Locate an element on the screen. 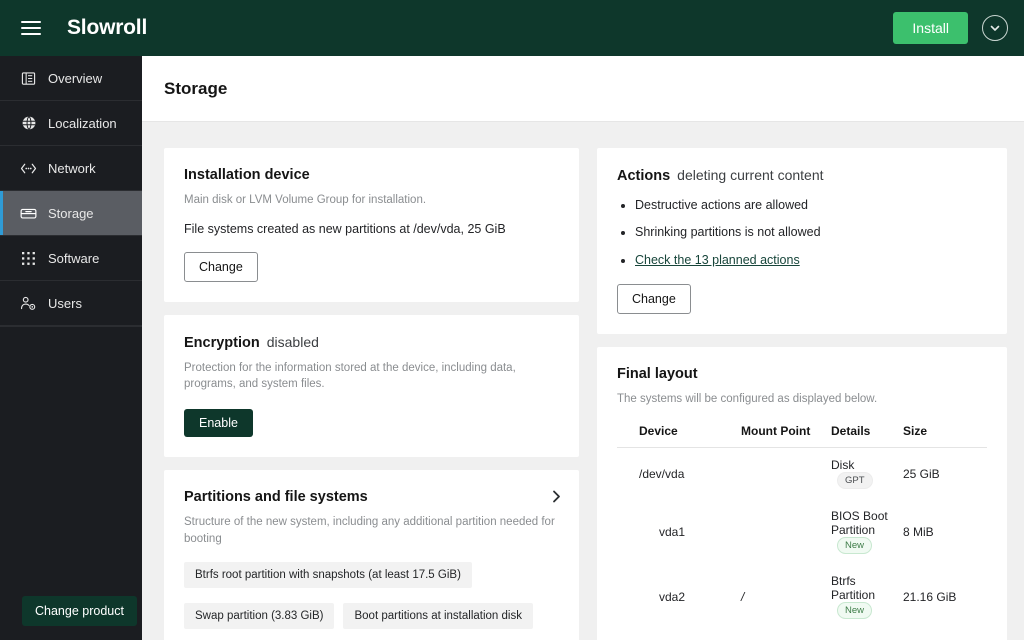 The image size is (1024, 640). status-badge: GPT is located at coordinates (855, 481).